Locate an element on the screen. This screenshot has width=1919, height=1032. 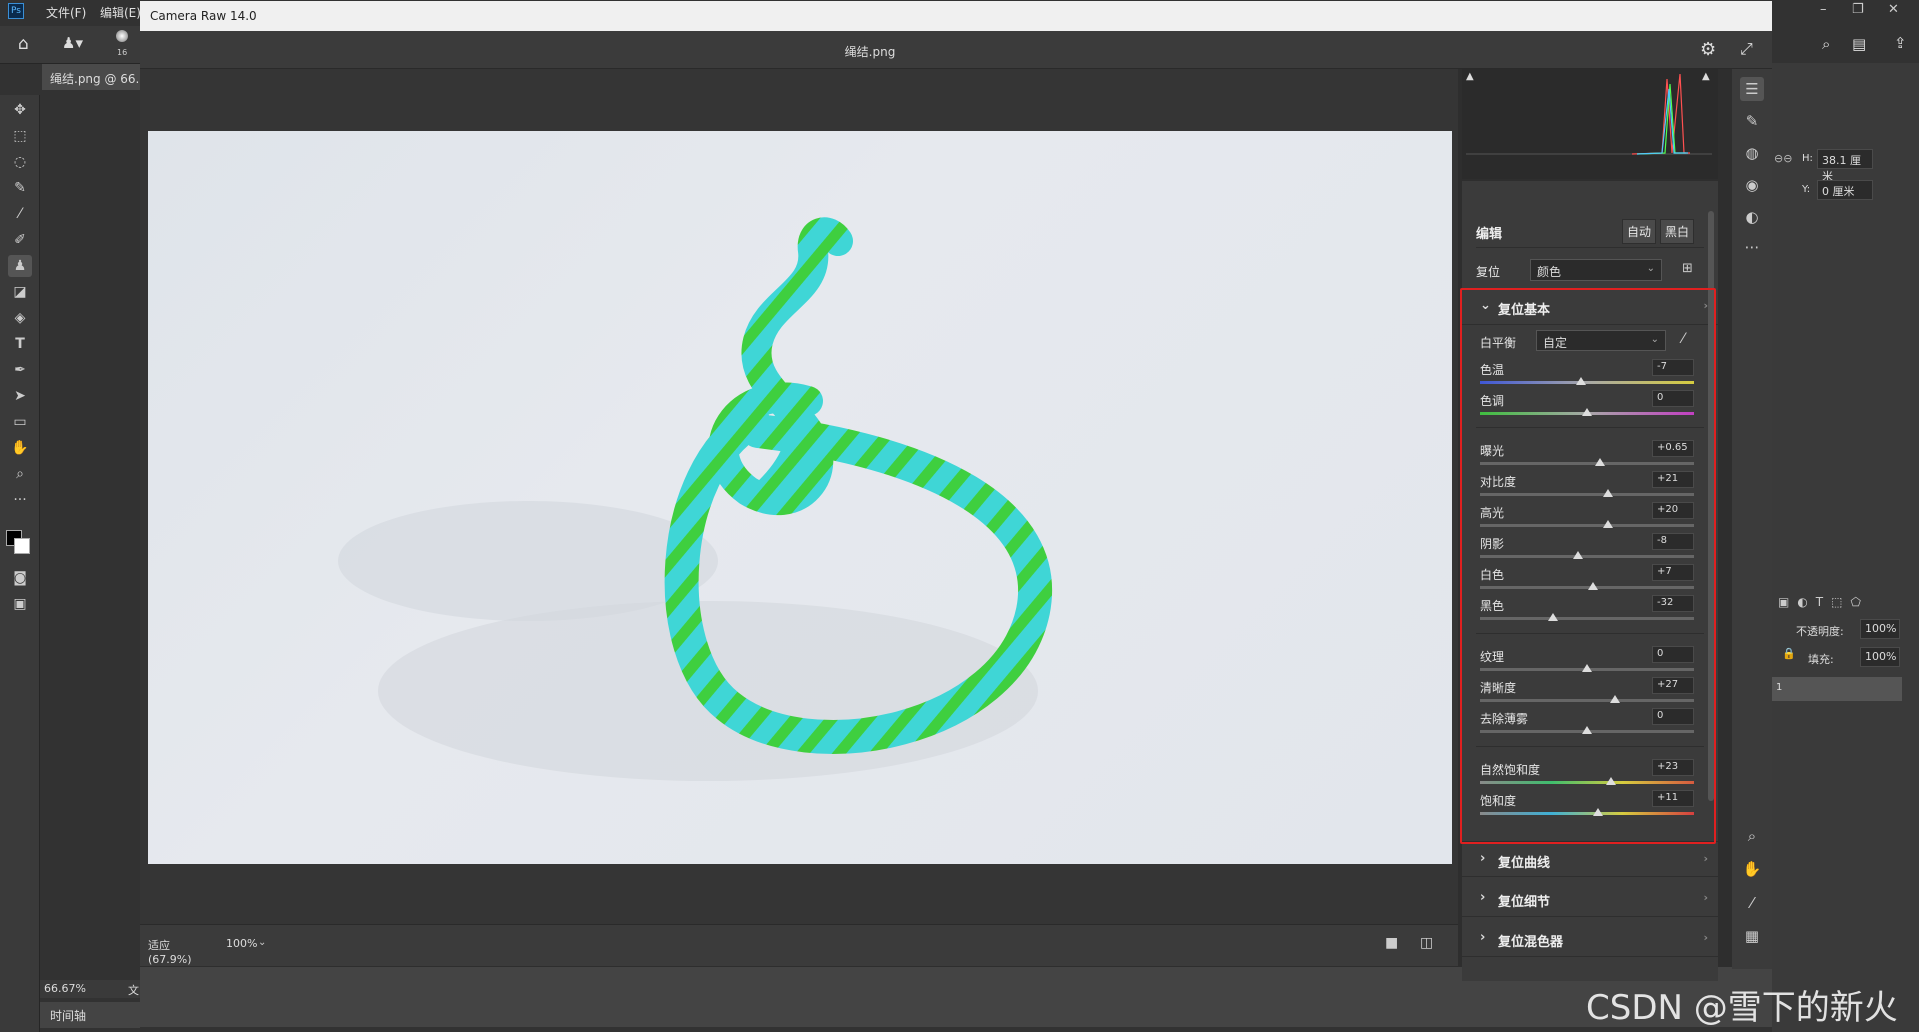
lasso-tool-icon: ◌ is located at coordinates (20, 162).